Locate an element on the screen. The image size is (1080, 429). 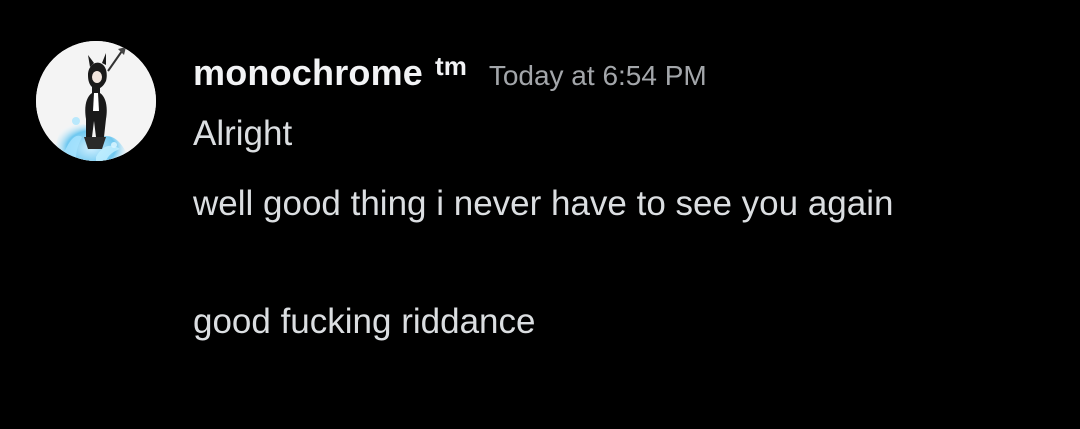
anime-character-avatar-icon is located at coordinates (96, 101).